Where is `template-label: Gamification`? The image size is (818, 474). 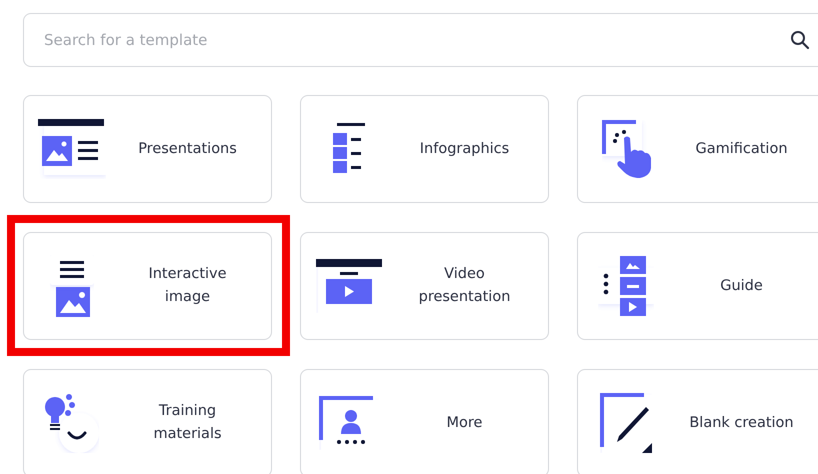 template-label: Gamification is located at coordinates (741, 149).